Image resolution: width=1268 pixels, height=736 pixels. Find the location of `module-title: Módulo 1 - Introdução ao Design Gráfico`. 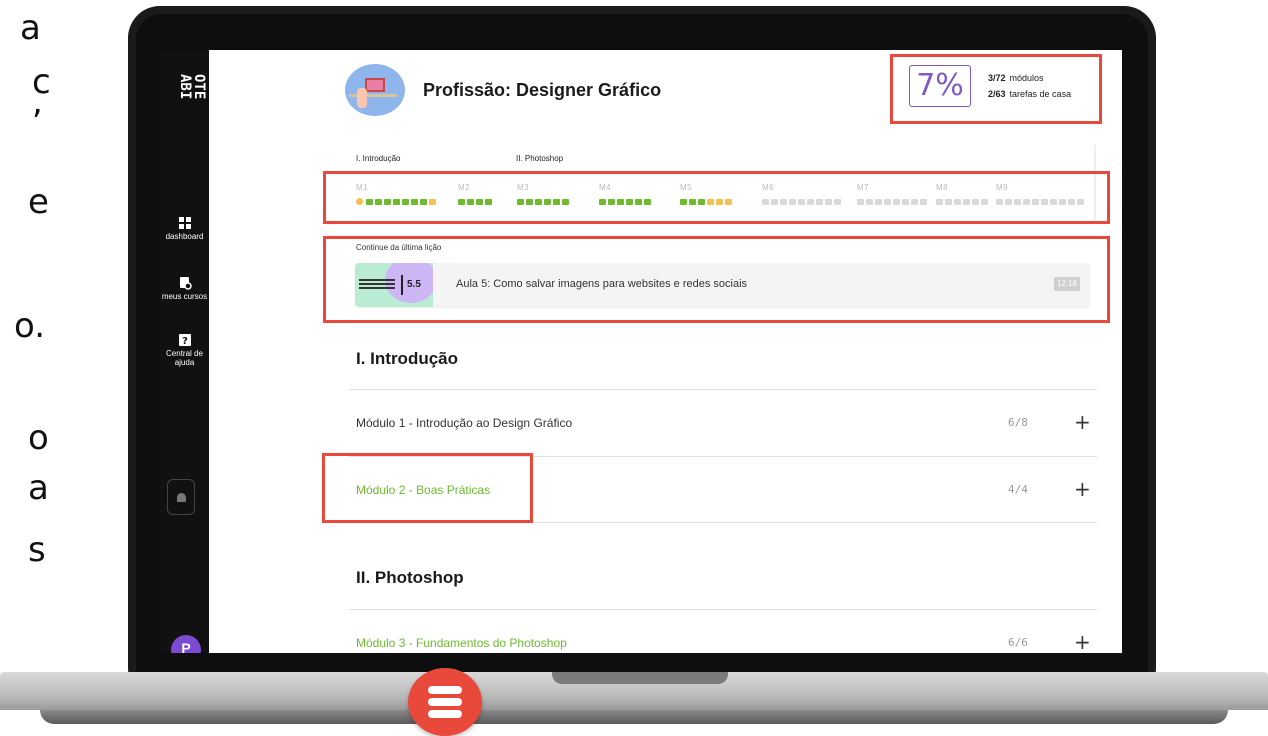

module-title: Módulo 1 - Introdução ao Design Gráfico is located at coordinates (464, 423).